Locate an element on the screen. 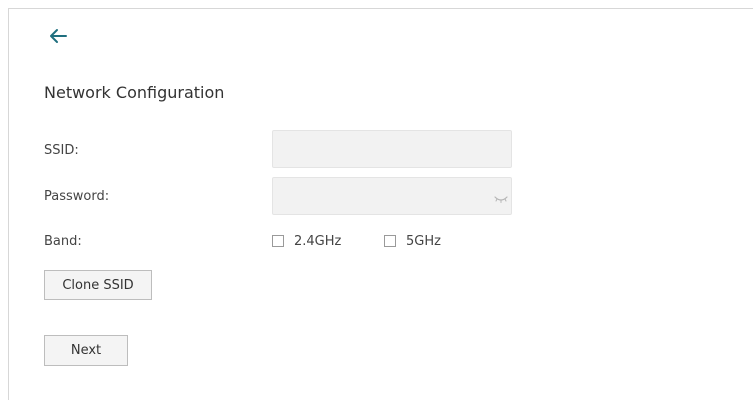 Image resolution: width=753 pixels, height=400 pixels. band-option-label: 2.4GHz is located at coordinates (318, 241).